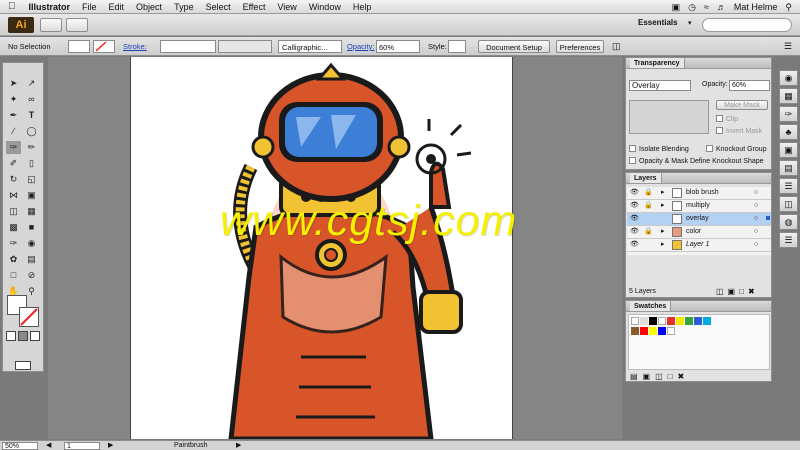 The height and width of the screenshot is (450, 800). What do you see at coordinates (788, 46) in the screenshot?
I see `panel-menu-icon: ☰` at bounding box center [788, 46].